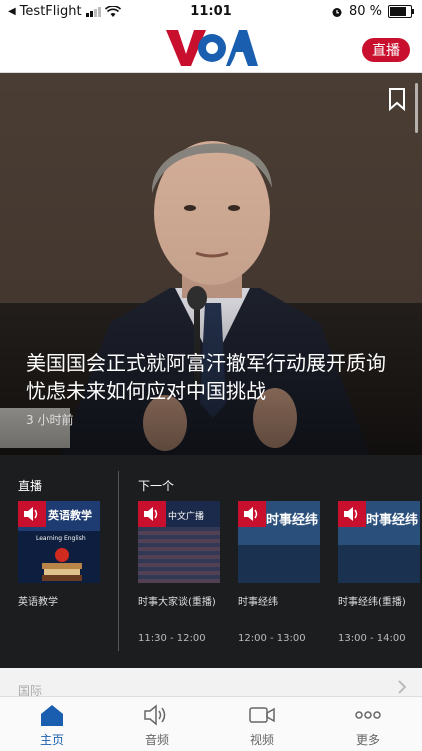 The width and height of the screenshot is (422, 751). Describe the element at coordinates (172, 638) in the screenshot. I see `up-next-time: 11:30 - 12:00` at that location.